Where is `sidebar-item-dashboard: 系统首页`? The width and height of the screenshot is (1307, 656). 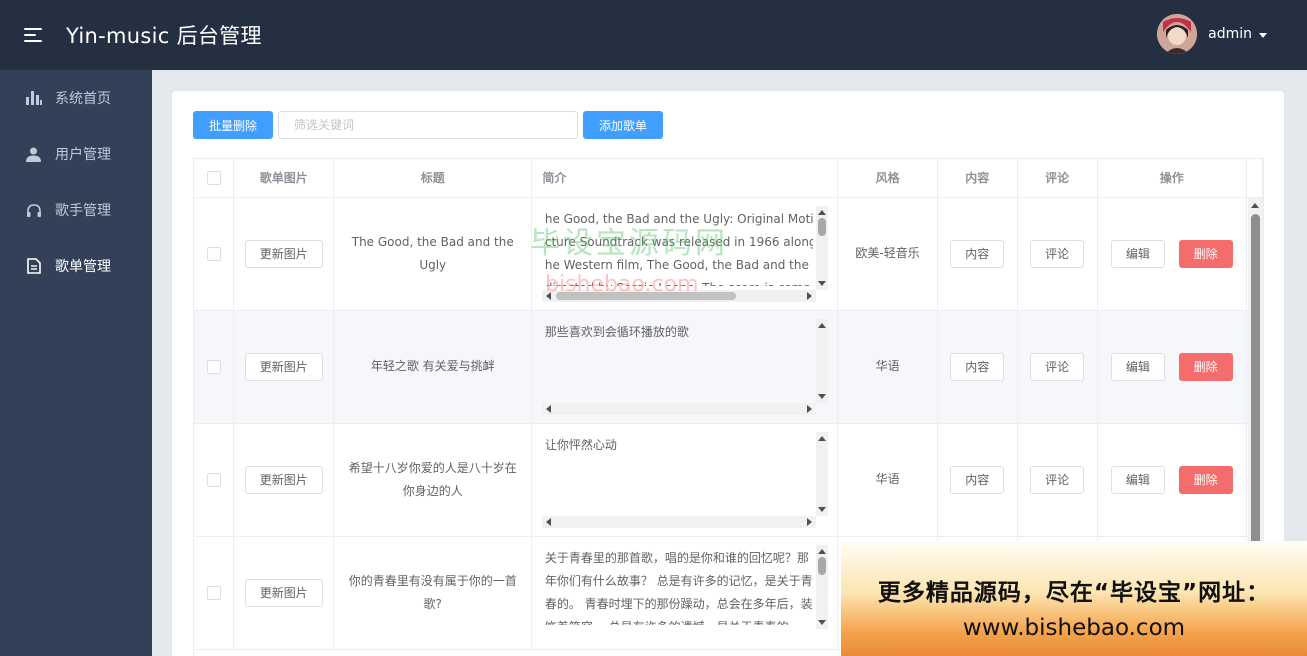 sidebar-item-dashboard: 系统首页 is located at coordinates (76, 98).